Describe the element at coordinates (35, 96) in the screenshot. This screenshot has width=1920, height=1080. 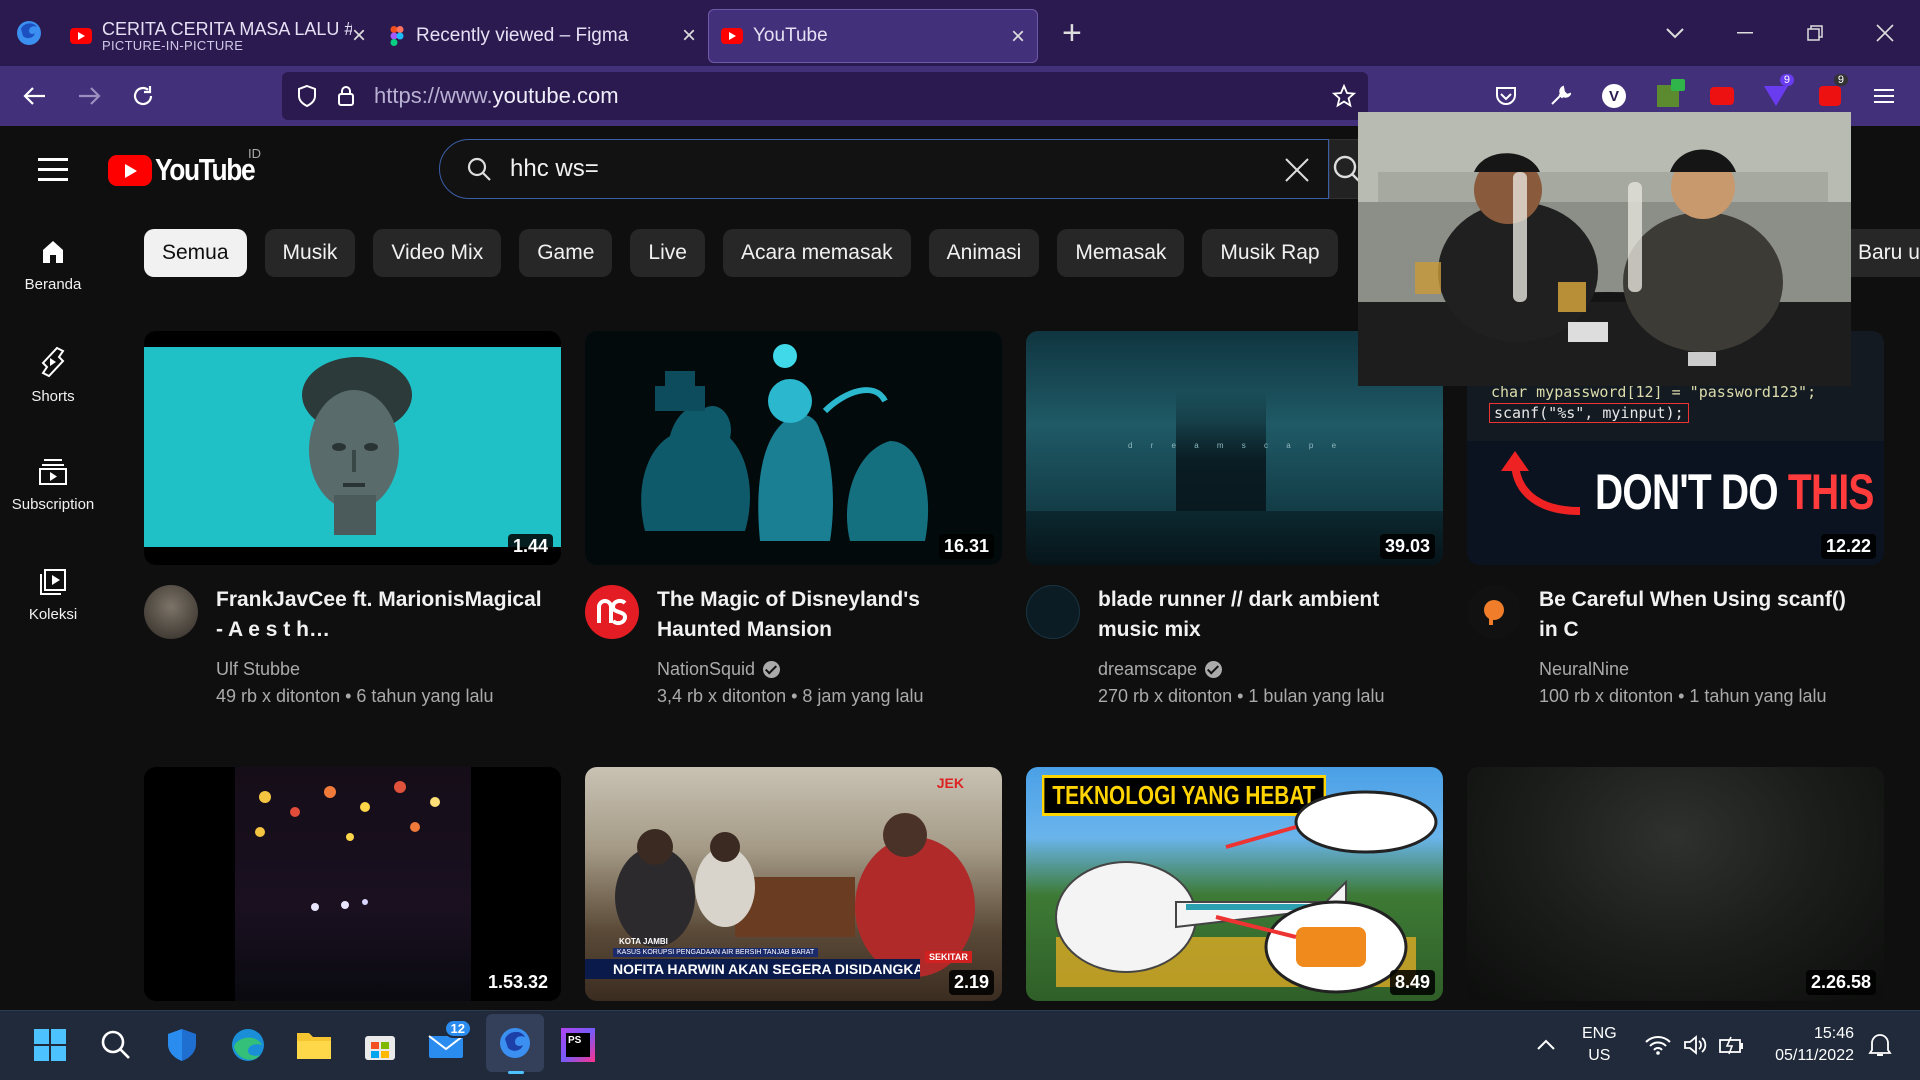
I see `back-icon` at that location.